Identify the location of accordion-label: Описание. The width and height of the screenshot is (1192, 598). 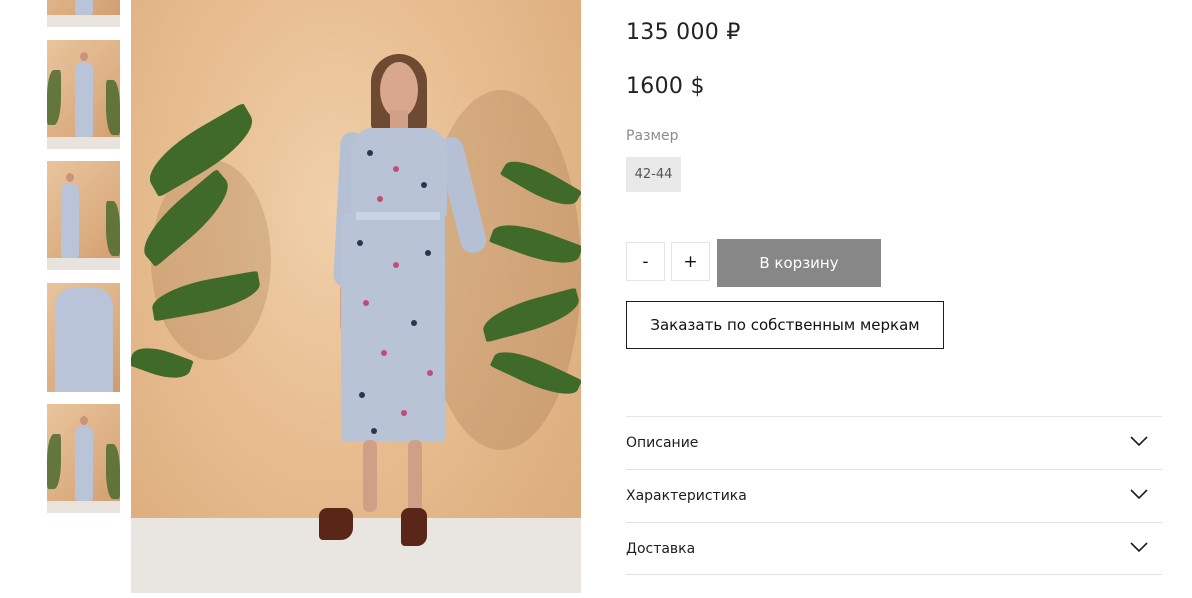
(662, 443).